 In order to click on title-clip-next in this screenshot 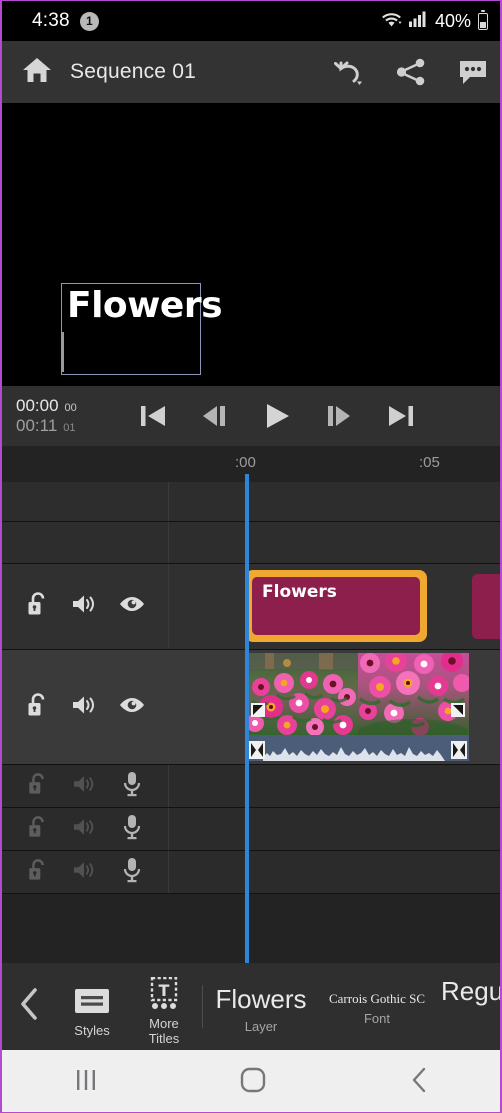, I will do `click(486, 606)`.